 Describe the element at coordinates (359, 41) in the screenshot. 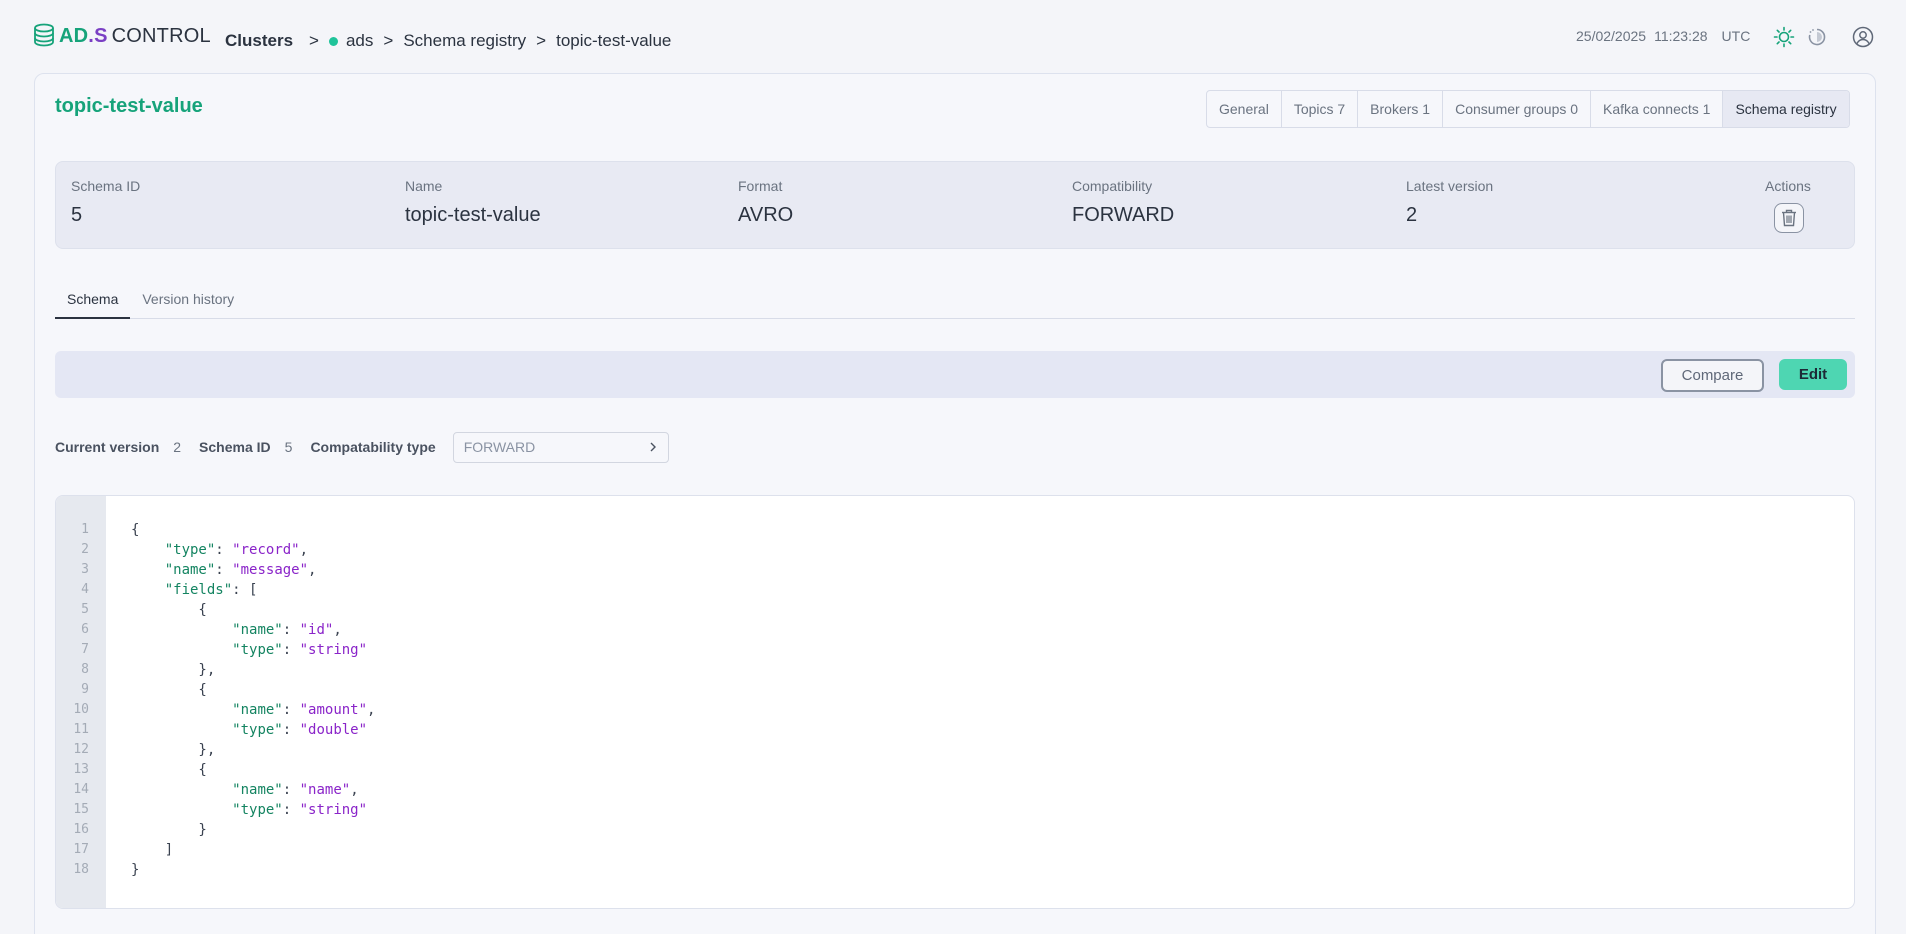

I see `breadcrumb-cluster: ads` at that location.